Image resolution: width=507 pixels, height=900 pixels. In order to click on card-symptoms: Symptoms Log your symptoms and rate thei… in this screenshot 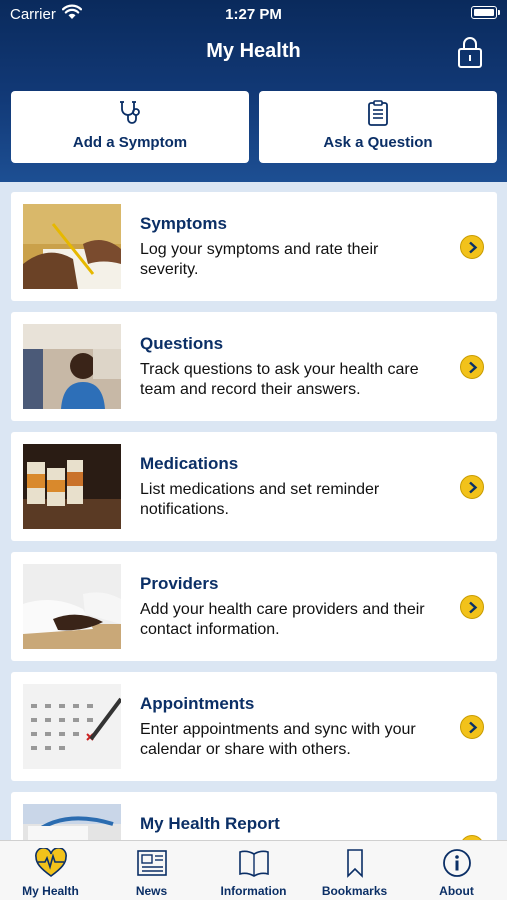, I will do `click(254, 246)`.